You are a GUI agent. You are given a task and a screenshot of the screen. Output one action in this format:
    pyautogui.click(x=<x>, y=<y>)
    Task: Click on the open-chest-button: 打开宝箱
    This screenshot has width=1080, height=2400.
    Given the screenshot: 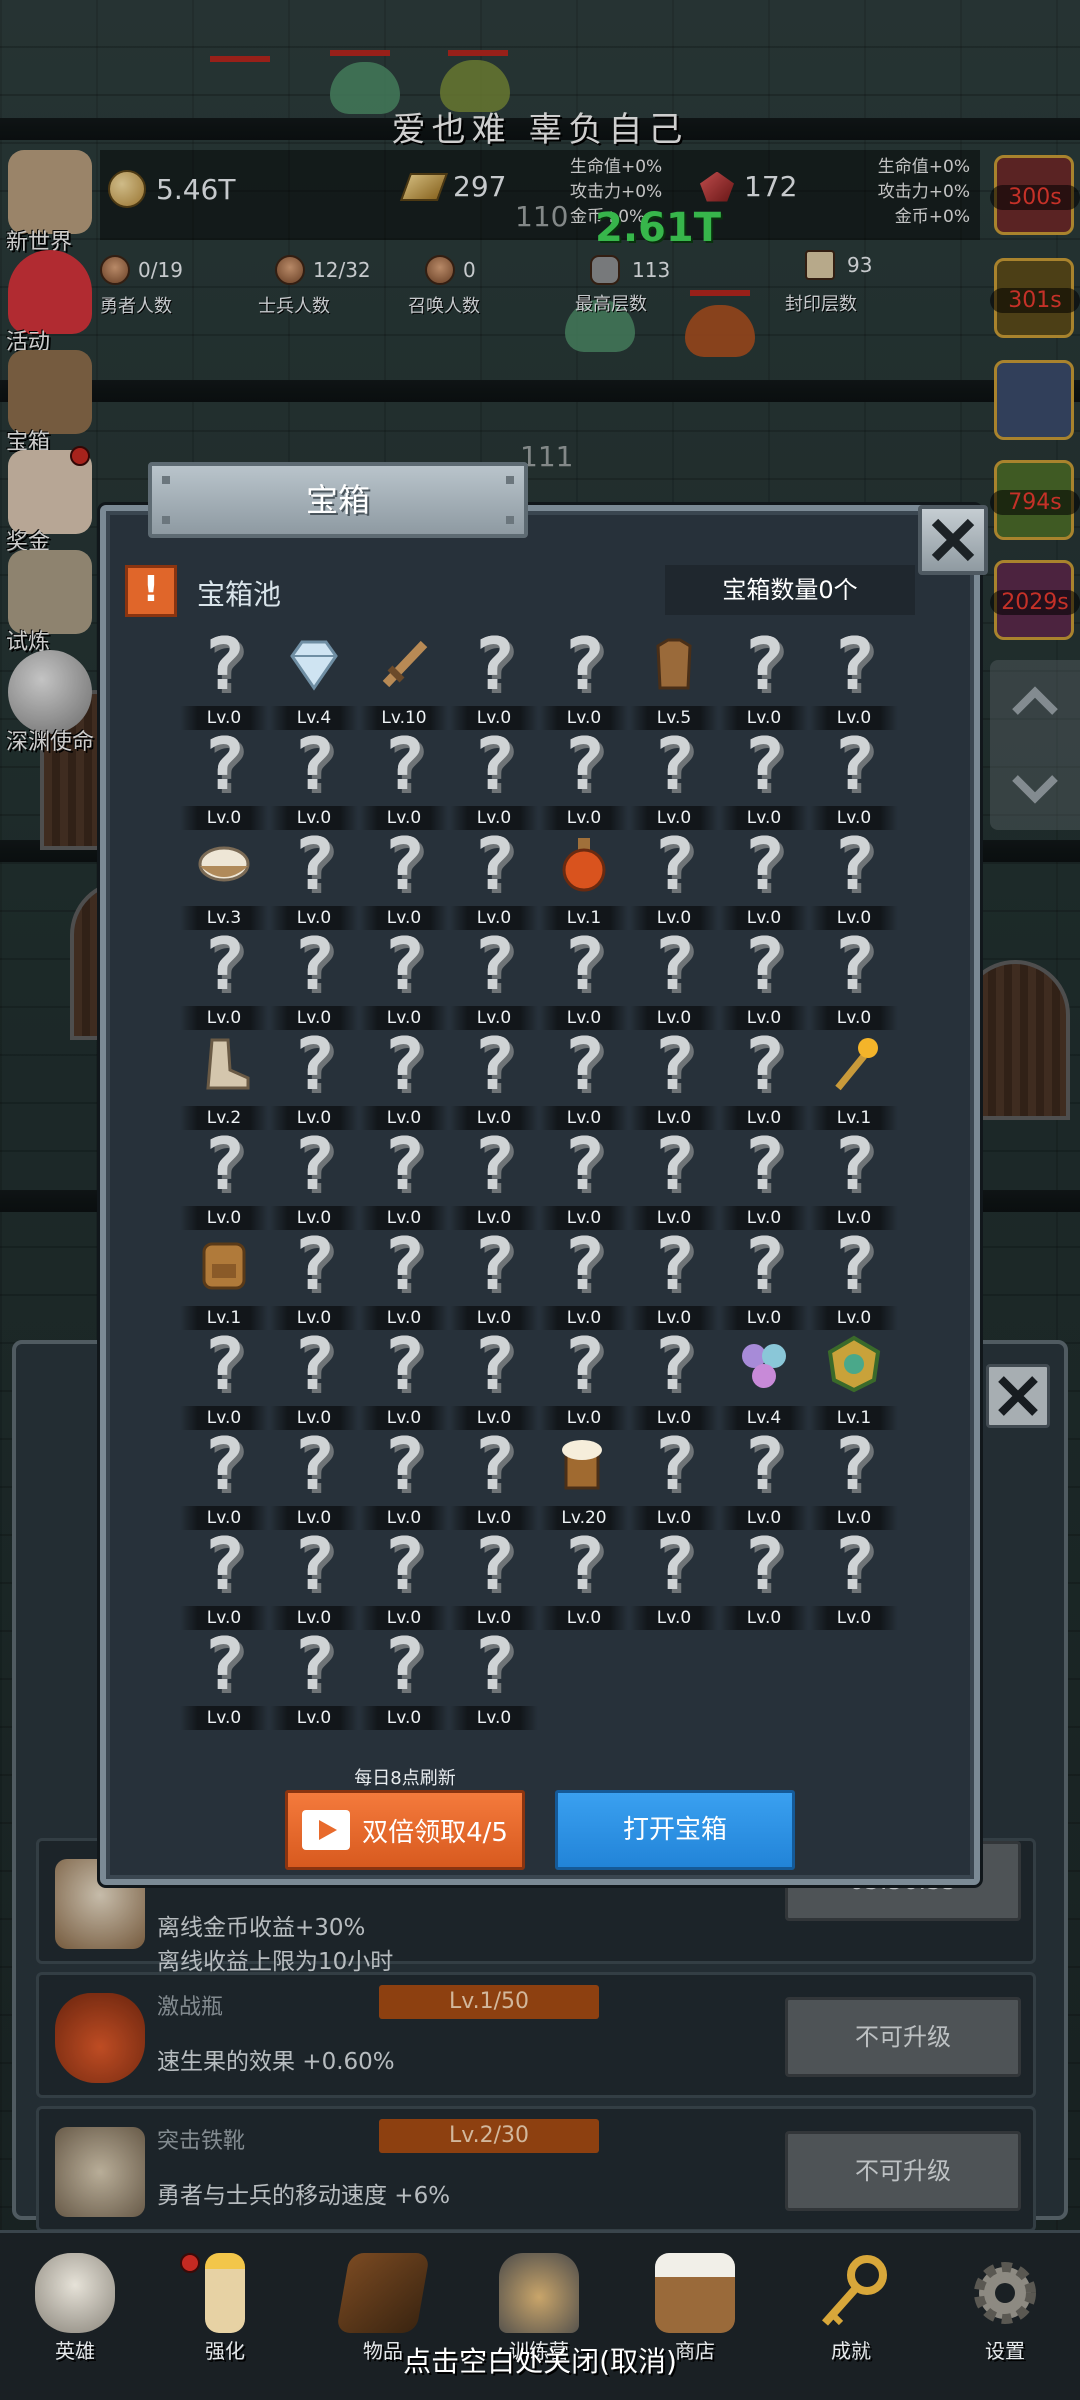 What is the action you would take?
    pyautogui.click(x=675, y=1830)
    